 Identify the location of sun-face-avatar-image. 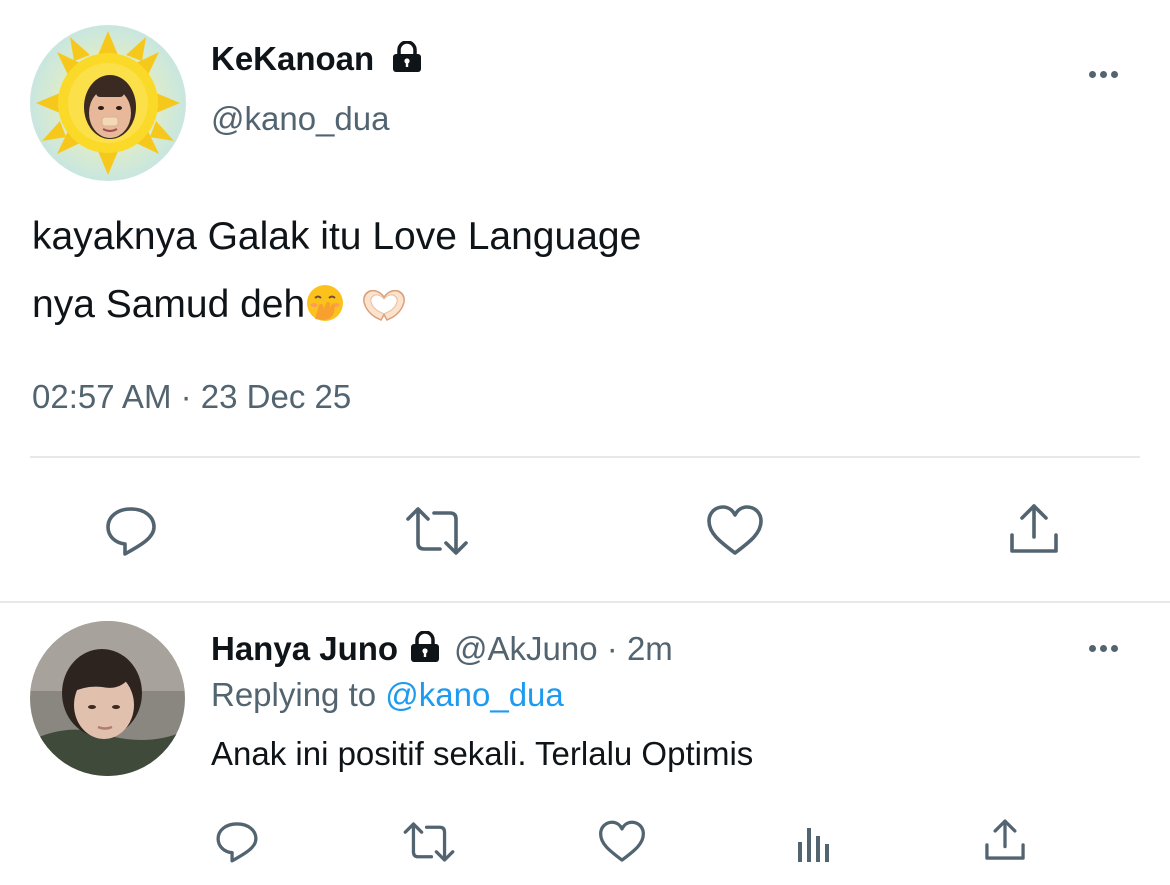
(108, 103).